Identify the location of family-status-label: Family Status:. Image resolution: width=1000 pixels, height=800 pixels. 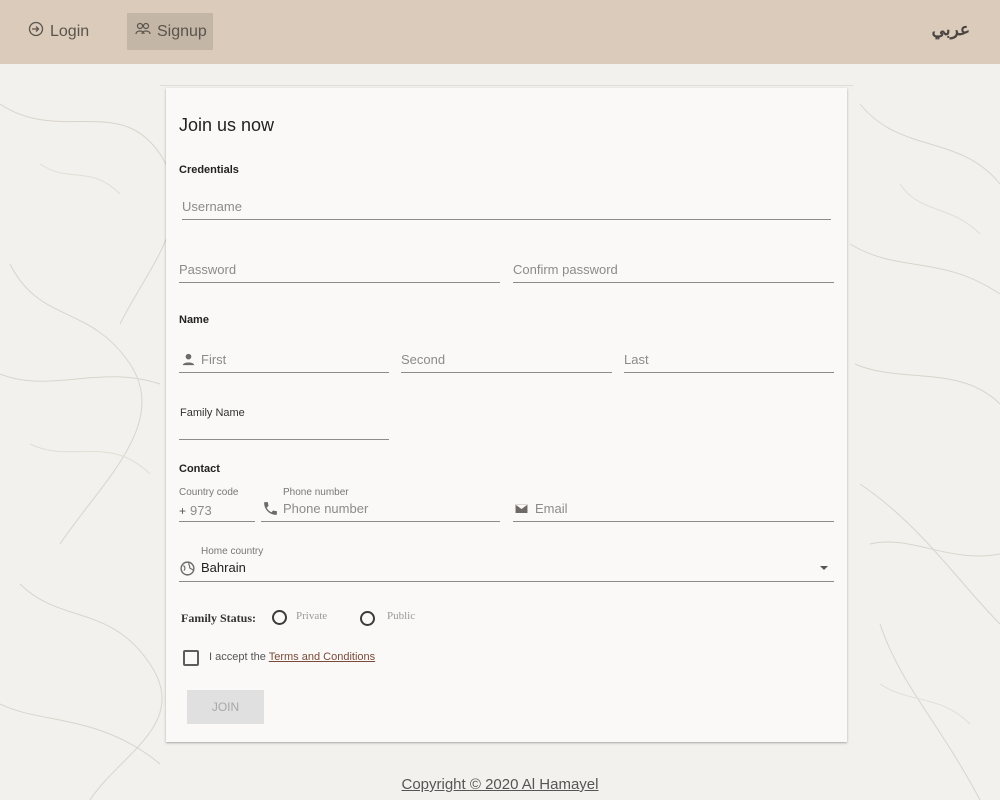
(218, 618).